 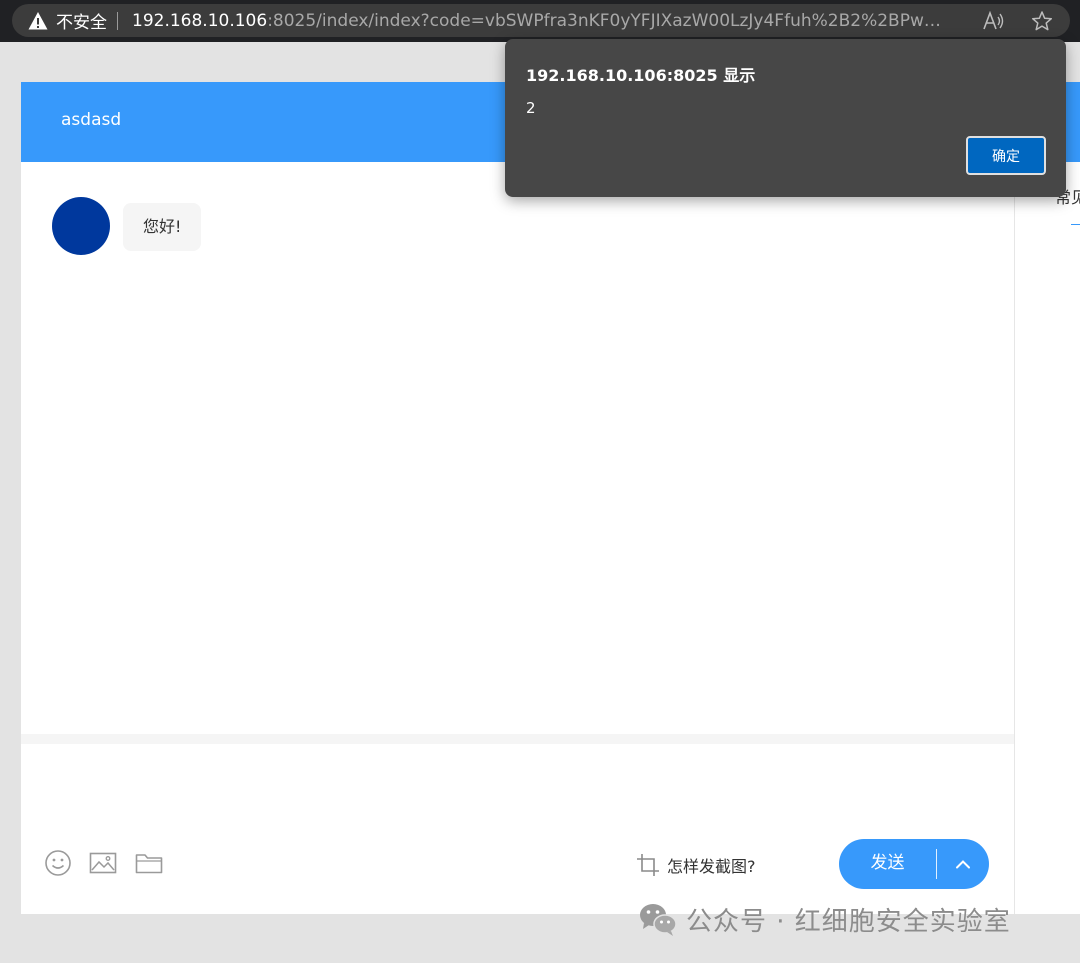 I want to click on read-aloud-icon, so click(x=993, y=20).